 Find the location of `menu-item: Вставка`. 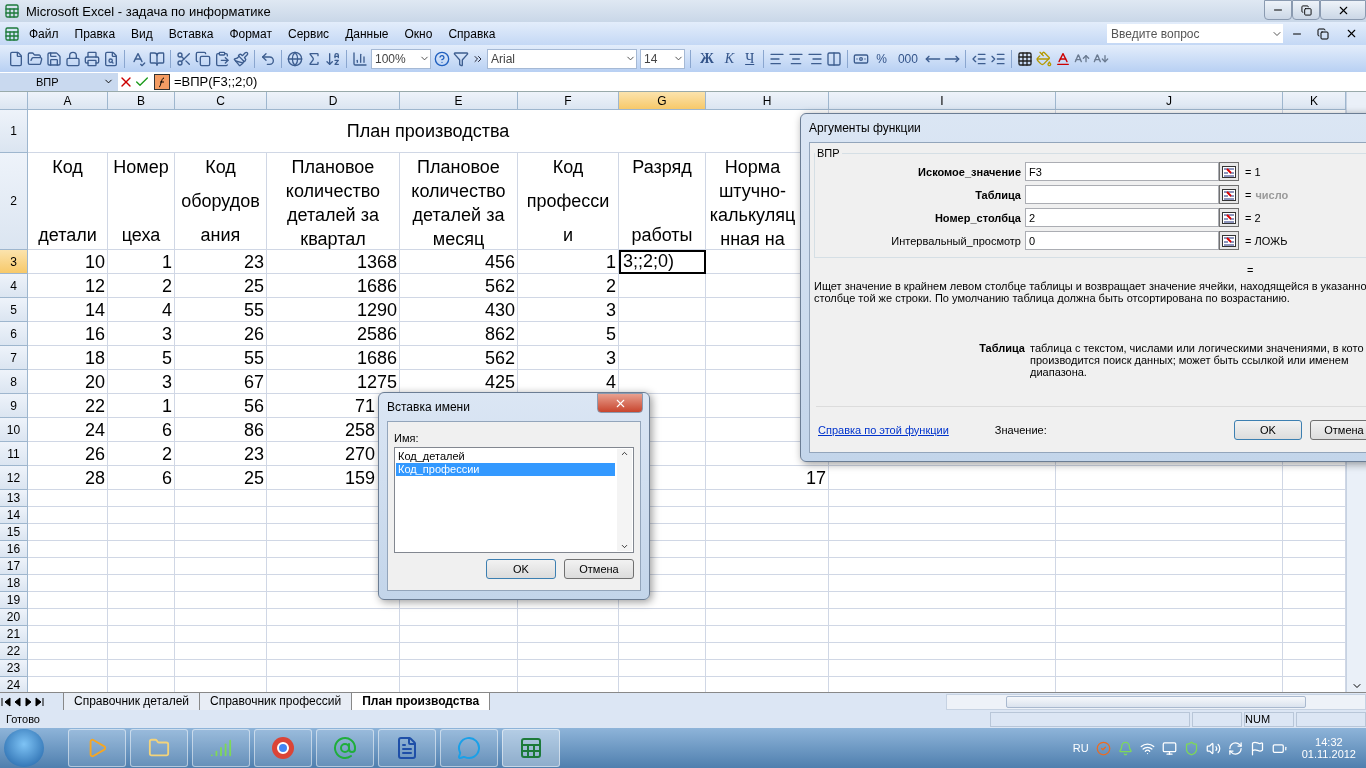

menu-item: Вставка is located at coordinates (191, 33).